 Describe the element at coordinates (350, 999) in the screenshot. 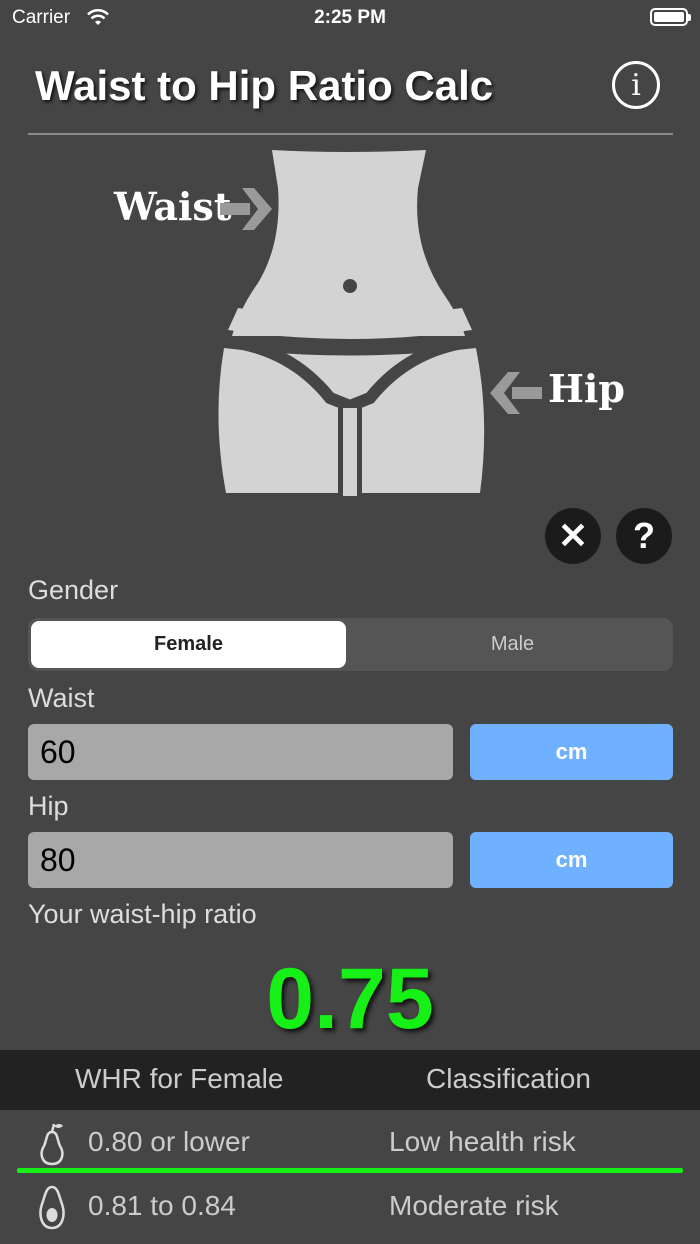

I see `ratio-value: 0.75` at that location.